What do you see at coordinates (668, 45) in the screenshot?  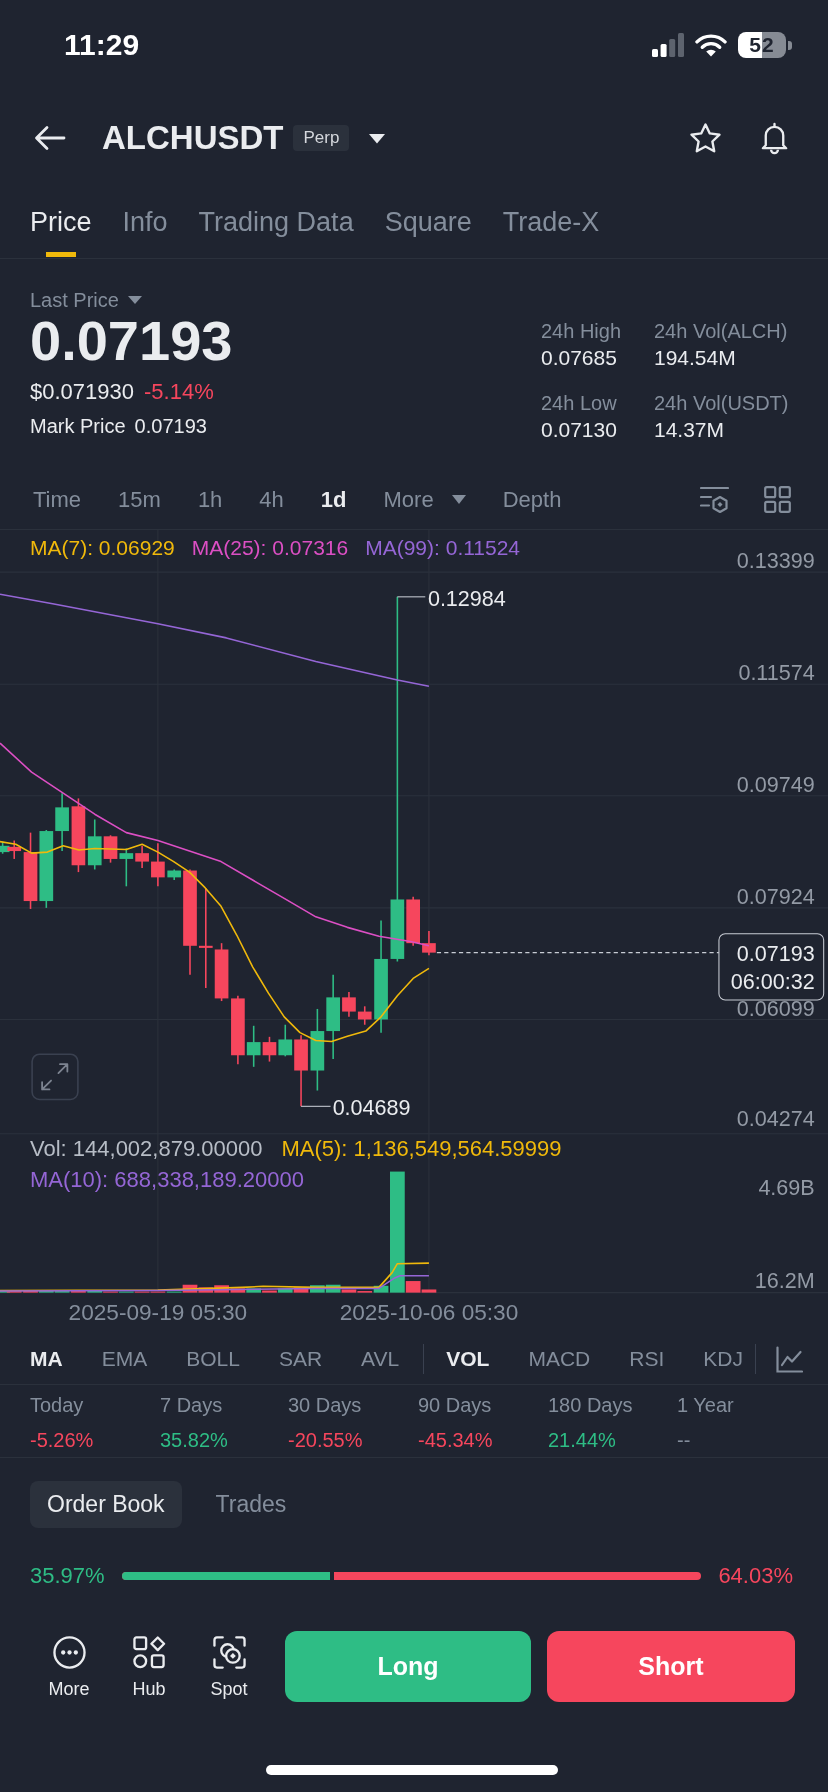 I see `signal-icon` at bounding box center [668, 45].